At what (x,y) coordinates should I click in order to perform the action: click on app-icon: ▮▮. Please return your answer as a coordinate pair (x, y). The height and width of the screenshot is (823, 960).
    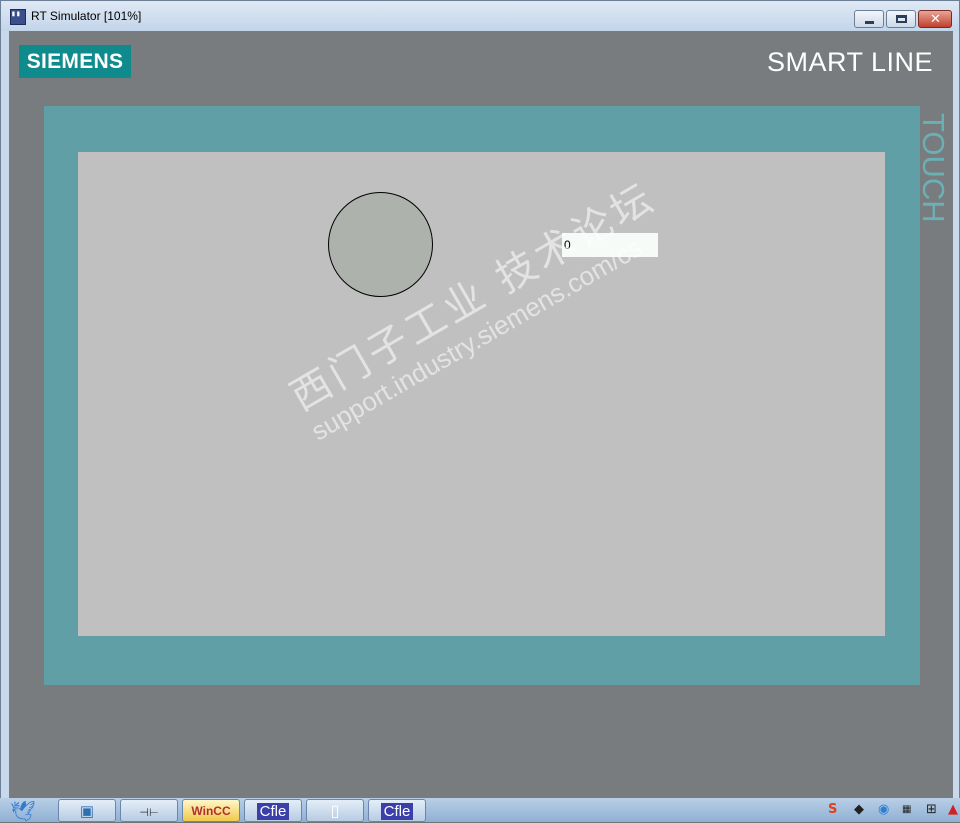
    Looking at the image, I should click on (18, 17).